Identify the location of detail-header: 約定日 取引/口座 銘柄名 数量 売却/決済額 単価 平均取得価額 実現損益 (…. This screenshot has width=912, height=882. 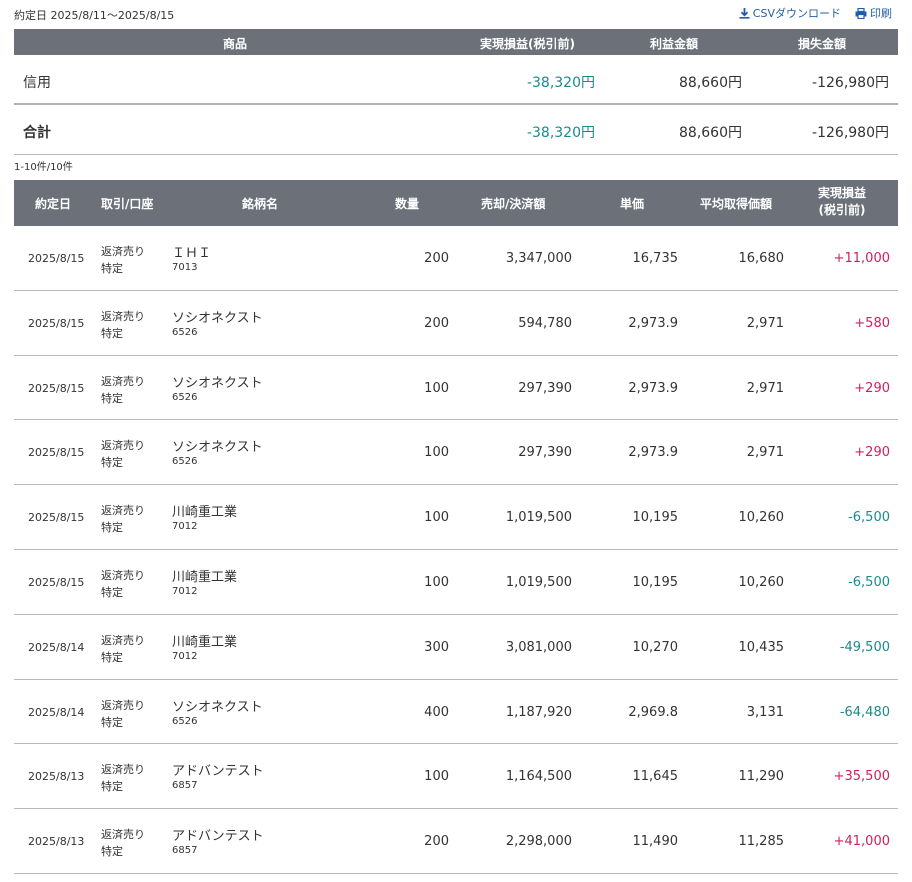
(456, 203).